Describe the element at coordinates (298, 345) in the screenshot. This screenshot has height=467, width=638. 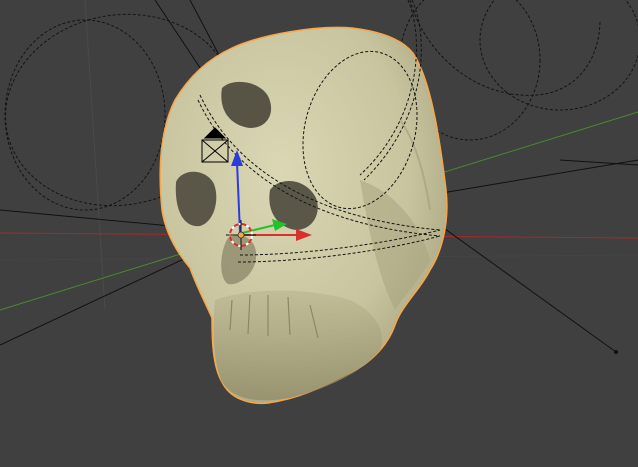
I see `skull-jaw` at that location.